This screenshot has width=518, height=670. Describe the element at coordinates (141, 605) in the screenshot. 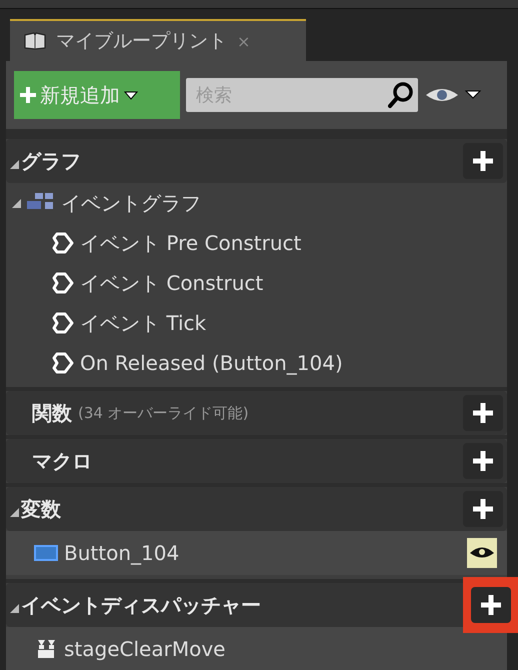

I see `section-title: イベントディスパッチャー` at that location.